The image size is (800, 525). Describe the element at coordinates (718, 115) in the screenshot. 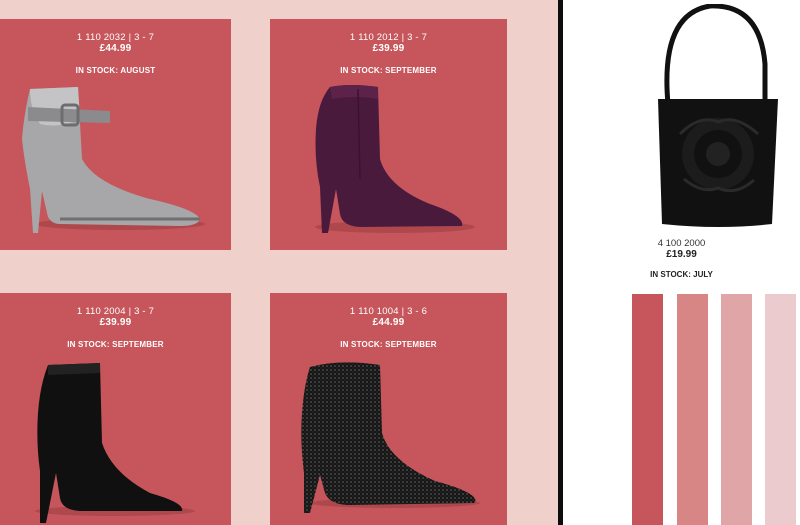

I see `black-rose-handbag-image` at that location.